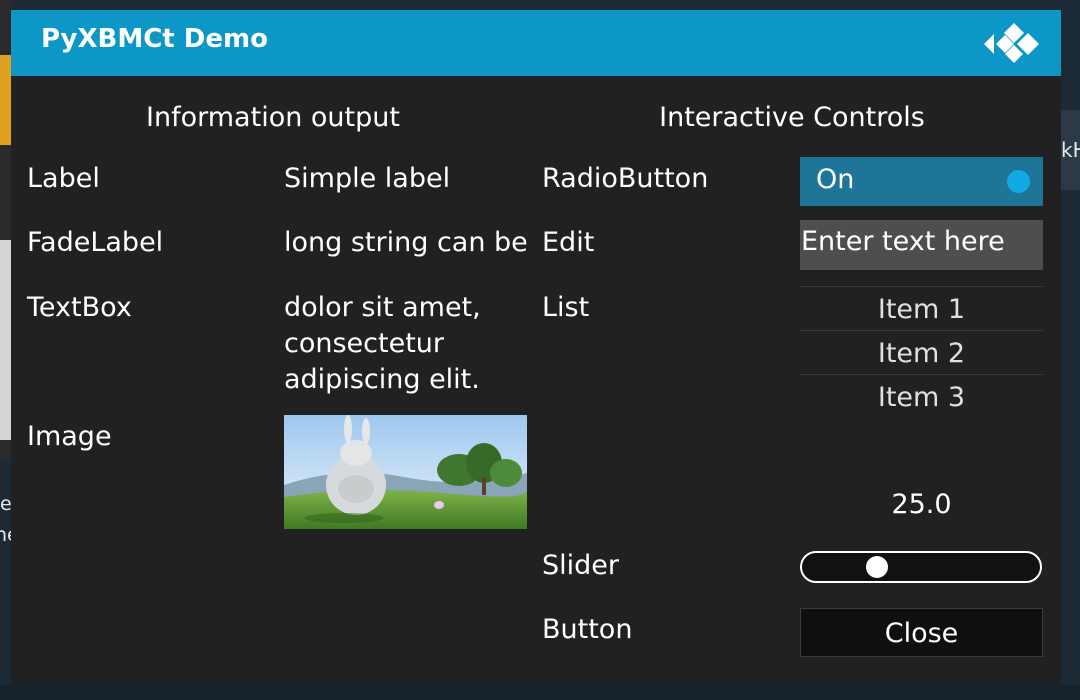 Image resolution: width=1080 pixels, height=700 pixels. Describe the element at coordinates (1018, 181) in the screenshot. I see `radio-indicator-icon` at that location.